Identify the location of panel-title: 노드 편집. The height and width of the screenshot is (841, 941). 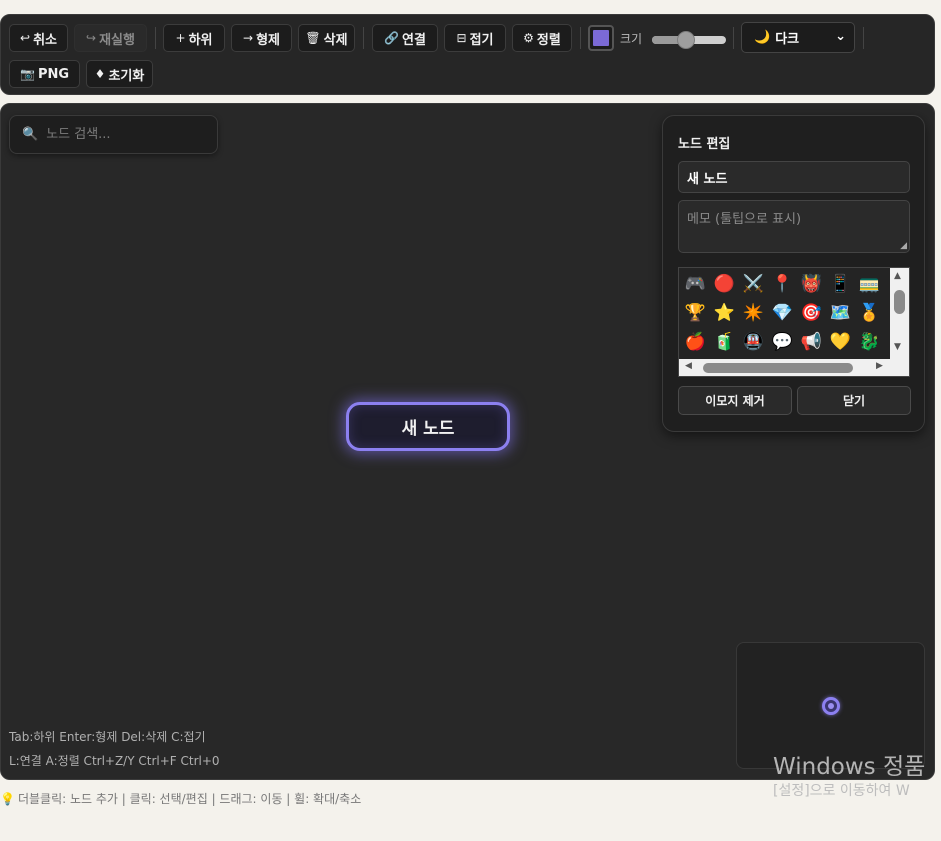
(704, 144).